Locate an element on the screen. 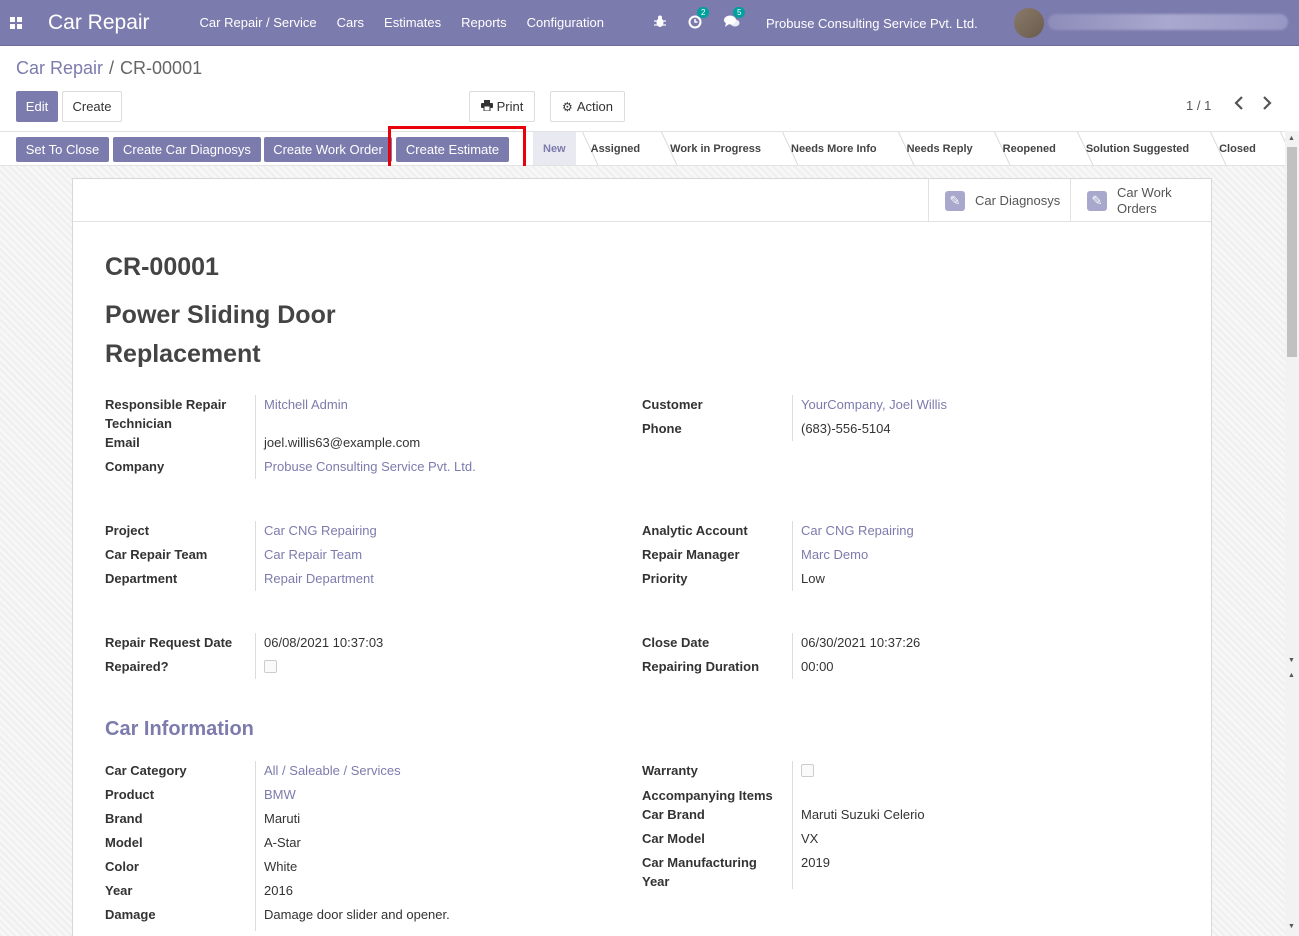  stage-assigned: Assigned is located at coordinates (616, 148).